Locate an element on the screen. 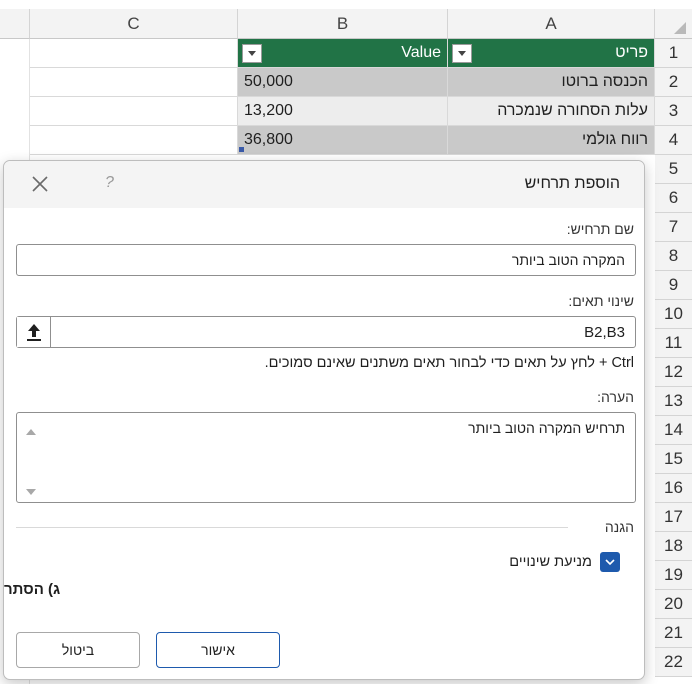  column-header-c: C is located at coordinates (134, 24).